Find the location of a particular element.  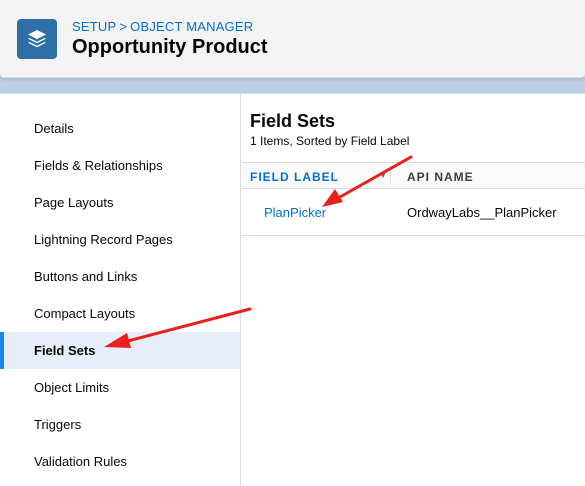

sidebar-item-object-limits: Object Limits is located at coordinates (120, 387).